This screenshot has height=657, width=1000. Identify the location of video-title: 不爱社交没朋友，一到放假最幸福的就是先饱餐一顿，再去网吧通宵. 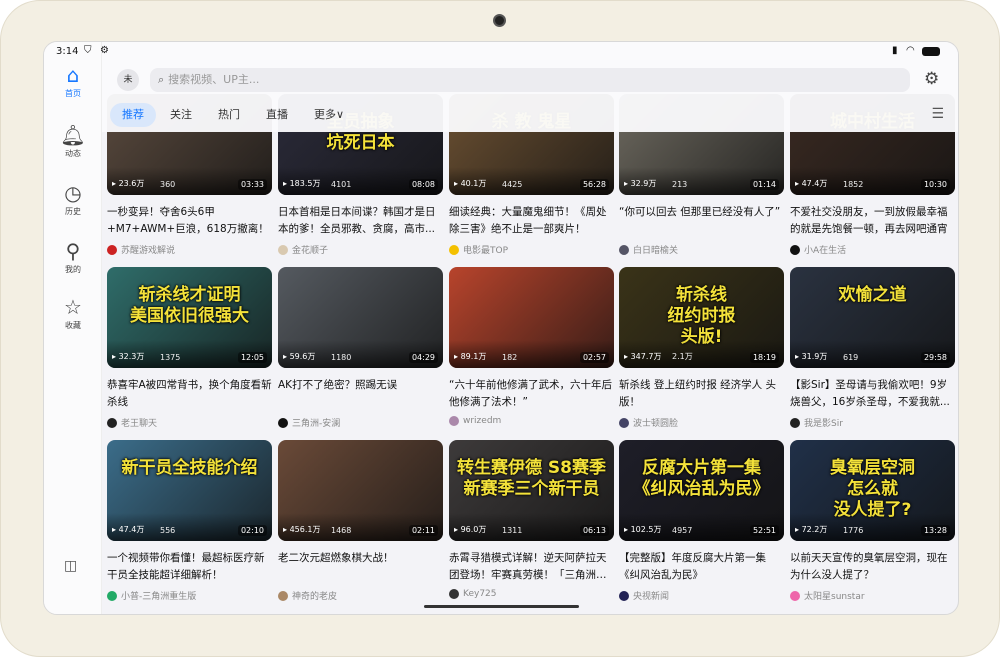
(872, 221).